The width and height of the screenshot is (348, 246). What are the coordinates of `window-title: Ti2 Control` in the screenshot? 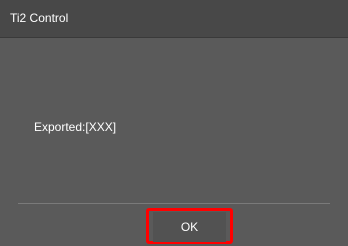 It's located at (39, 18).